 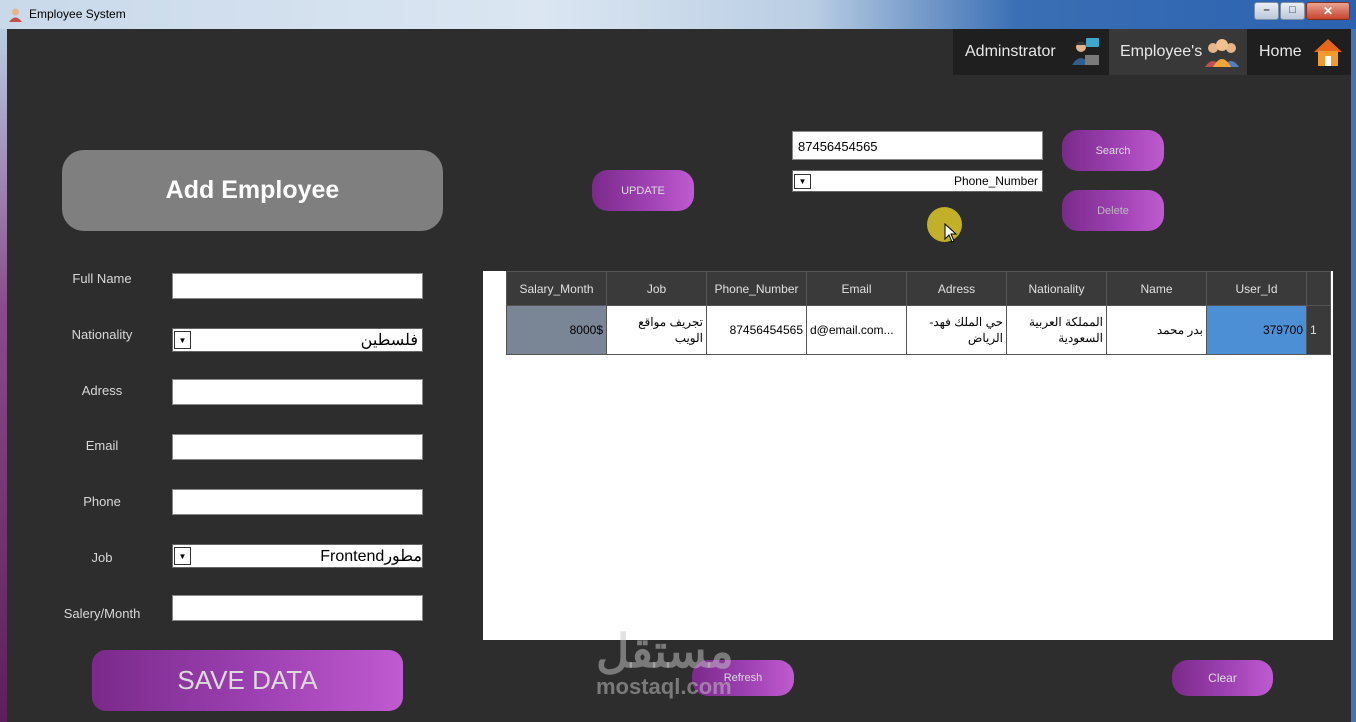 What do you see at coordinates (678, 14) in the screenshot?
I see `window-titlebar: Employee System – □ ✕` at bounding box center [678, 14].